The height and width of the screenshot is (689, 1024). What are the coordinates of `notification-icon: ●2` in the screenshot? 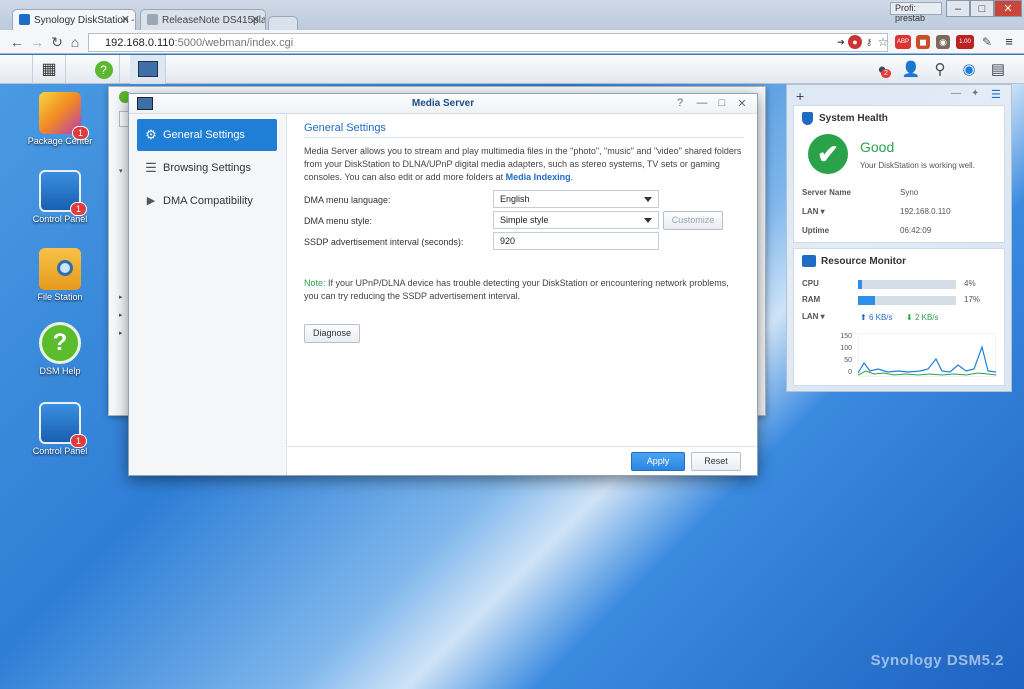 It's located at (882, 70).